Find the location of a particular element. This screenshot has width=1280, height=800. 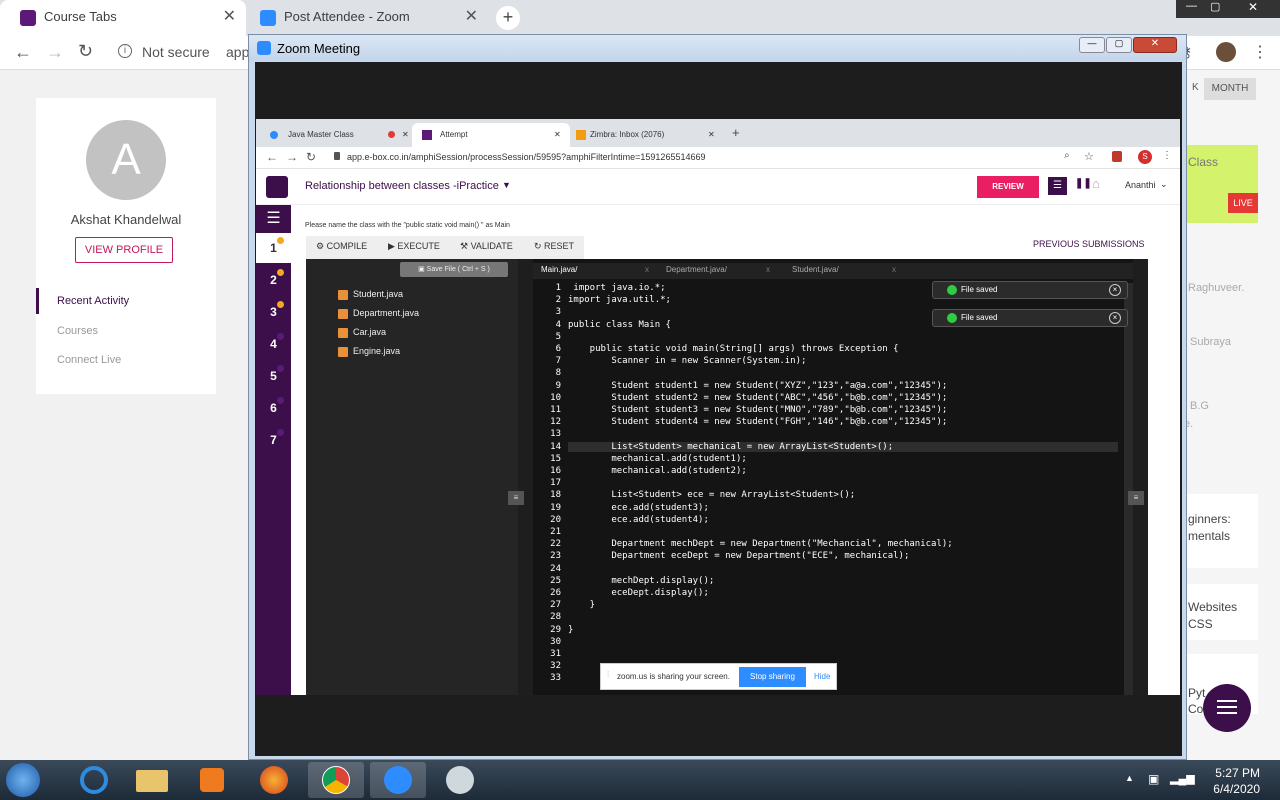

file-department: Department.java is located at coordinates (378, 313).